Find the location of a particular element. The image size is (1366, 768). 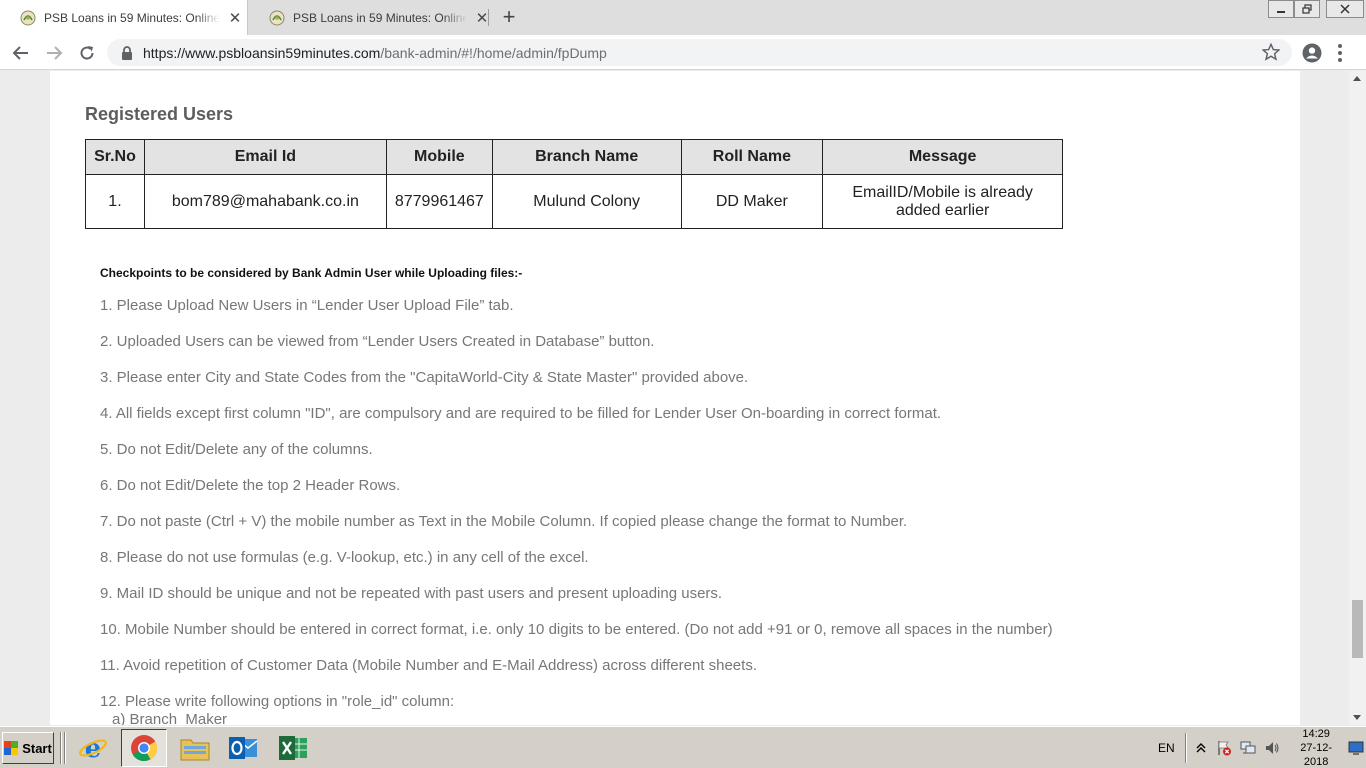

restore-window-button is located at coordinates (1307, 9).